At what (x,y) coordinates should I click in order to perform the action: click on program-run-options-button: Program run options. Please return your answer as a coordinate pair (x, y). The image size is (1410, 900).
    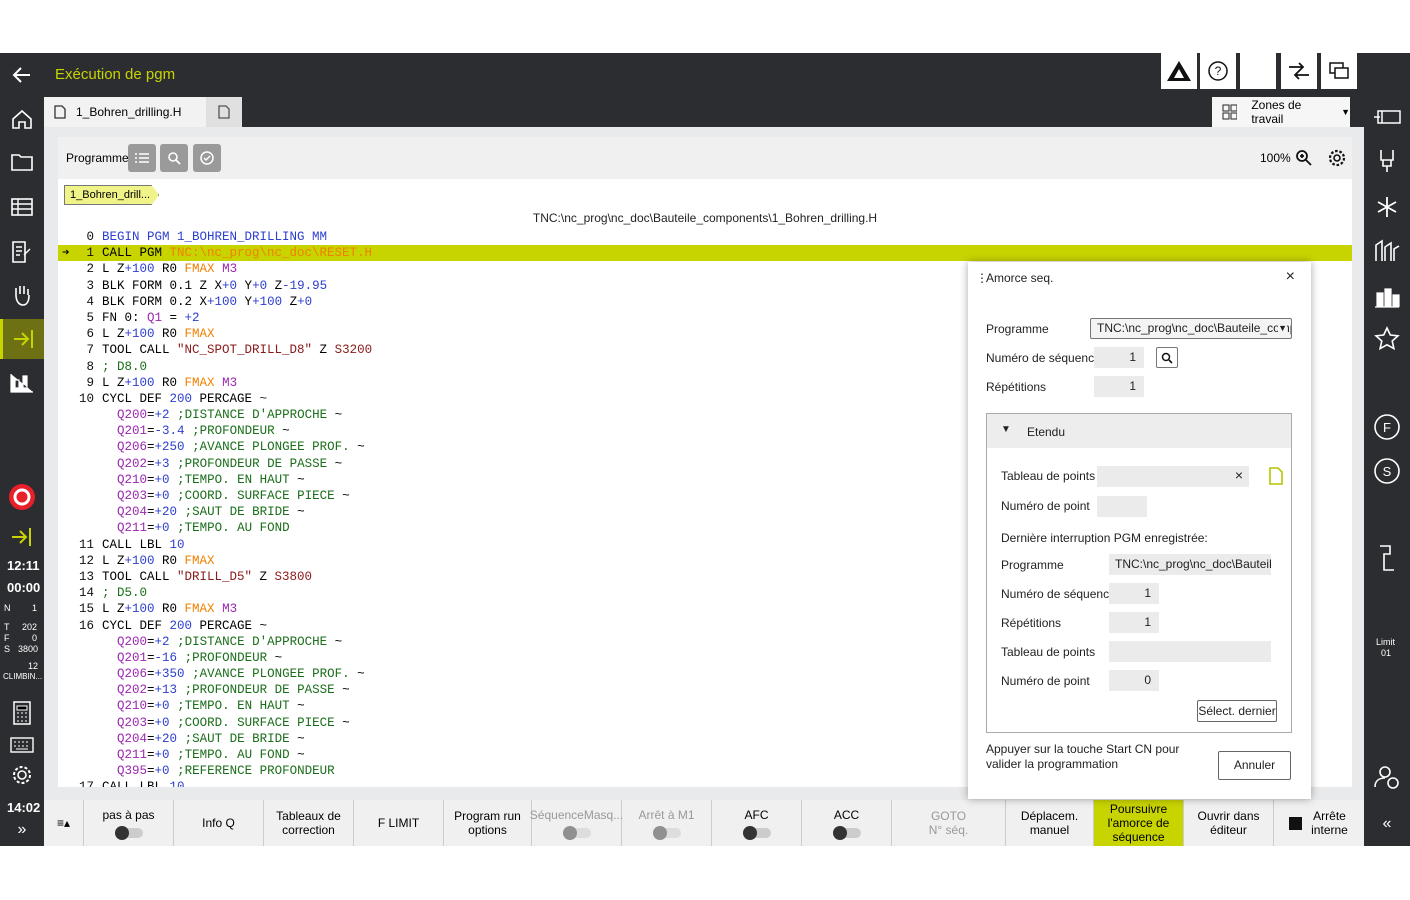
    Looking at the image, I should click on (488, 823).